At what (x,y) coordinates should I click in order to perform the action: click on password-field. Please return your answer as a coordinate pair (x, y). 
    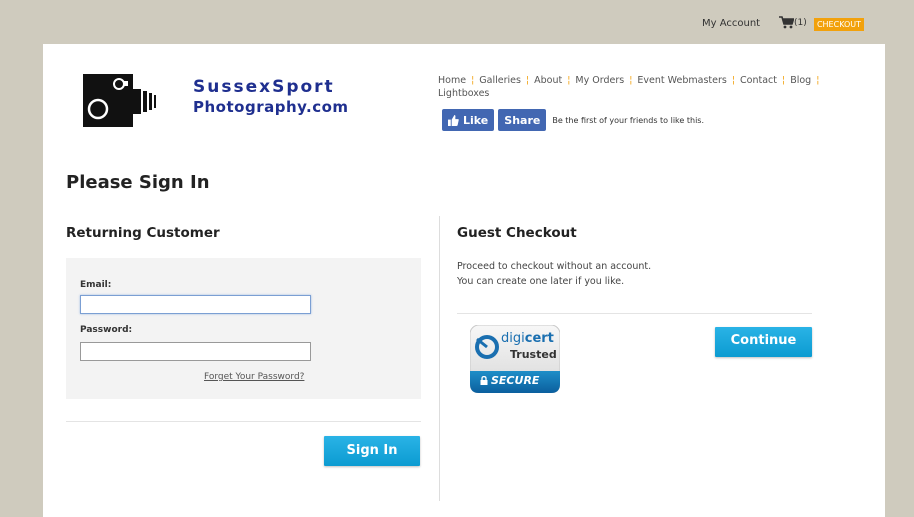
    Looking at the image, I should click on (195, 351).